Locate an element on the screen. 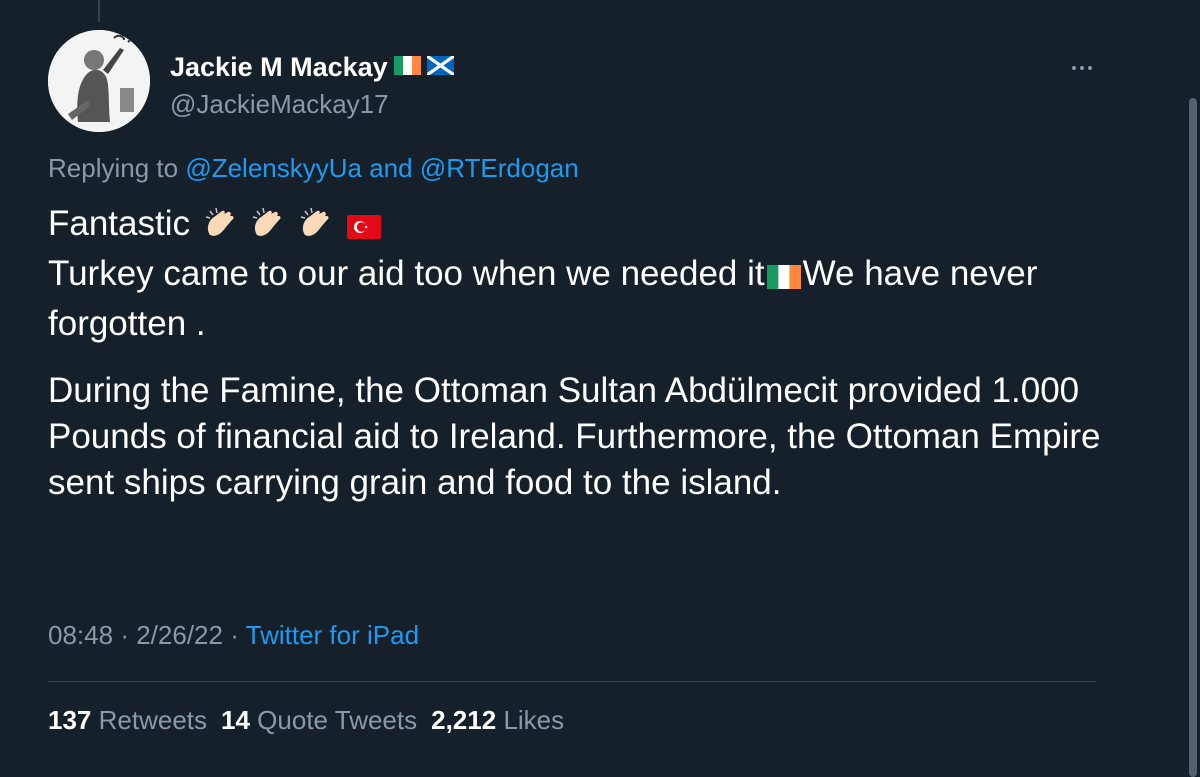 Image resolution: width=1200 pixels, height=777 pixels. tweet-line-1: Fantastic is located at coordinates (588, 226).